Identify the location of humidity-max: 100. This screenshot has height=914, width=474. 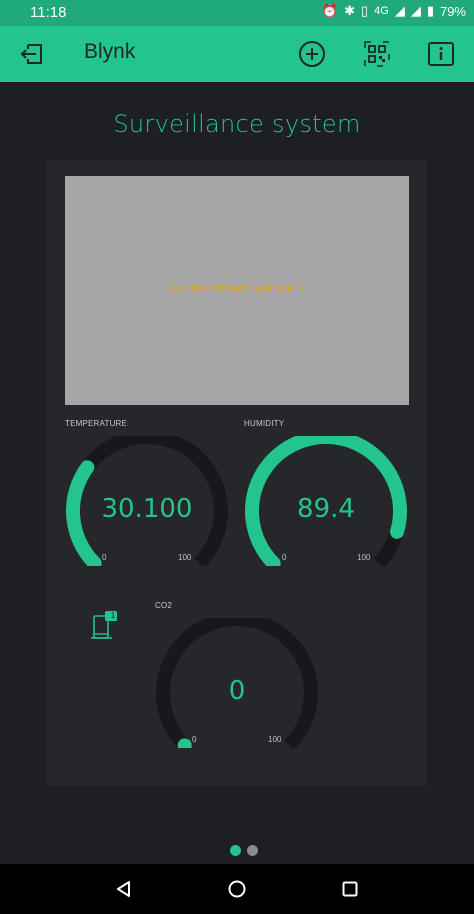
(364, 557).